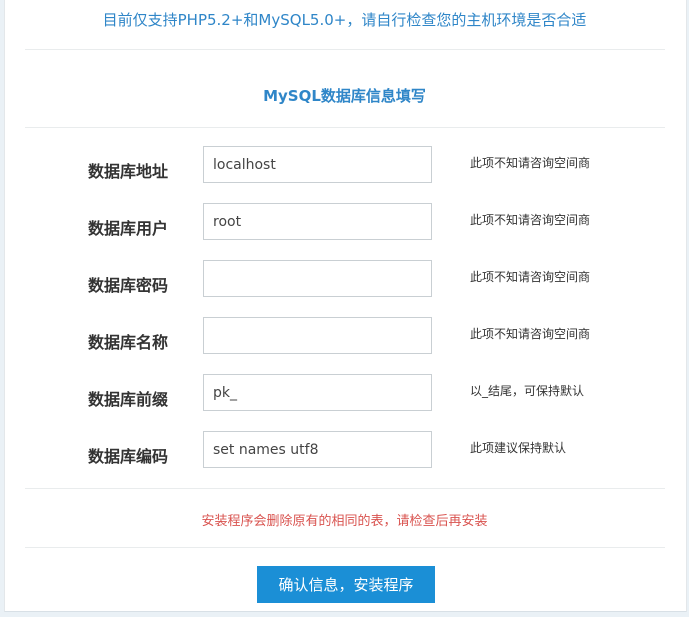 The image size is (689, 617). What do you see at coordinates (346, 584) in the screenshot?
I see `confirm-install-button: 确认信息，安装程序` at bounding box center [346, 584].